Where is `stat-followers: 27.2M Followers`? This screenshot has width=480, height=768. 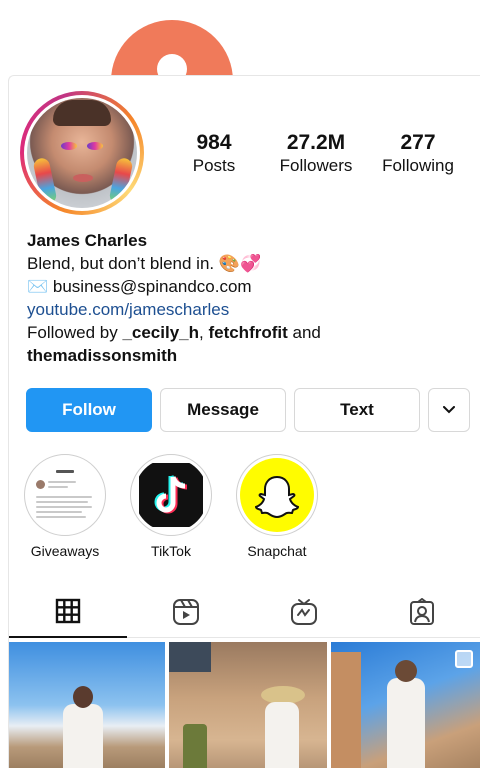
stat-followers: 27.2M Followers is located at coordinates (316, 154).